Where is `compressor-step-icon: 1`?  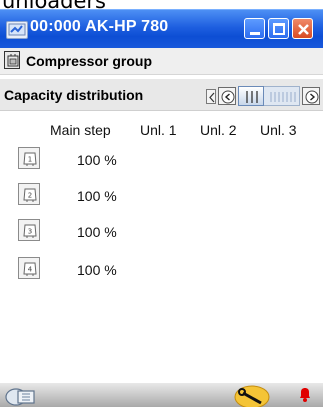 compressor-step-icon: 1 is located at coordinates (29, 158).